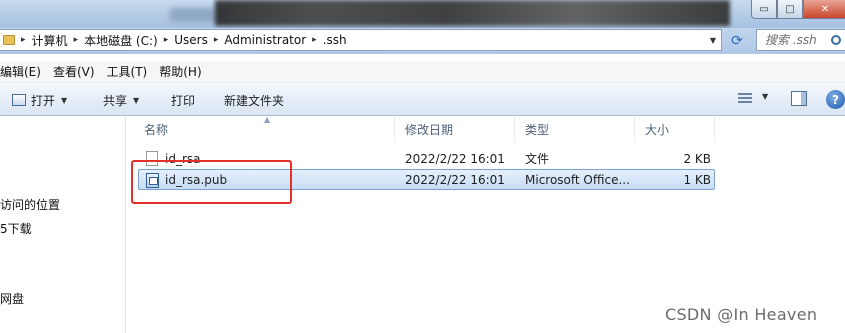 The height and width of the screenshot is (333, 845). I want to click on column-header: 名称 修改日期 类型 大小, so click(429, 129).